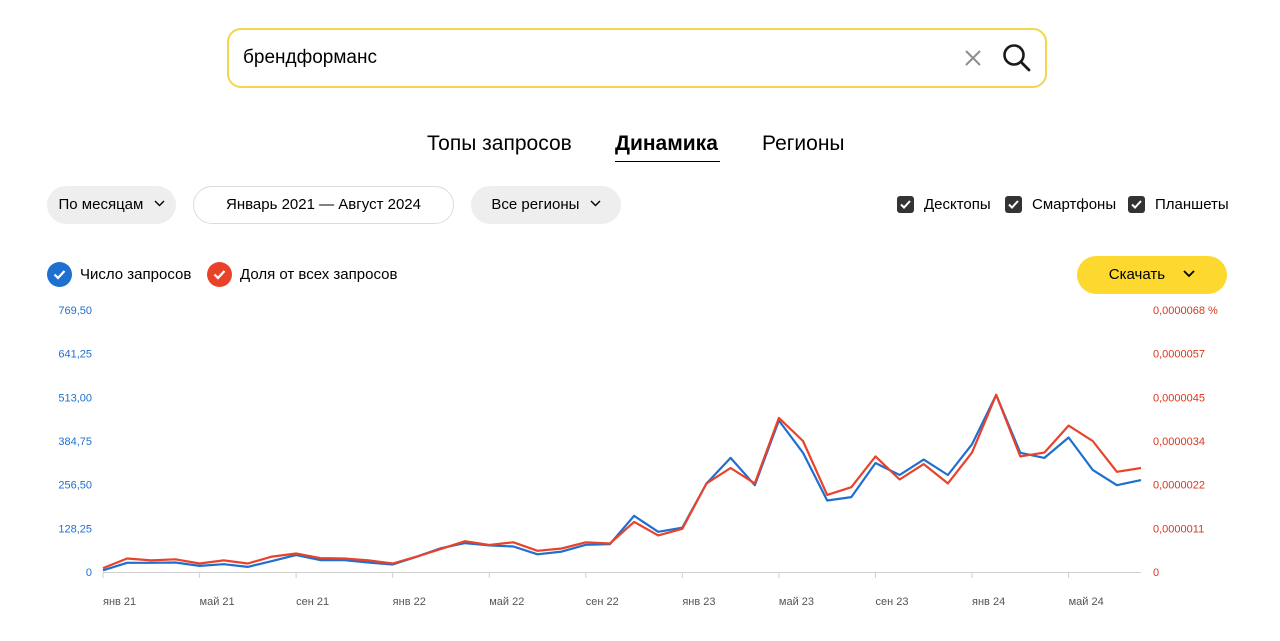 The width and height of the screenshot is (1280, 641). Describe the element at coordinates (75, 529) in the screenshot. I see `y-left-tick-label: 128,25` at that location.